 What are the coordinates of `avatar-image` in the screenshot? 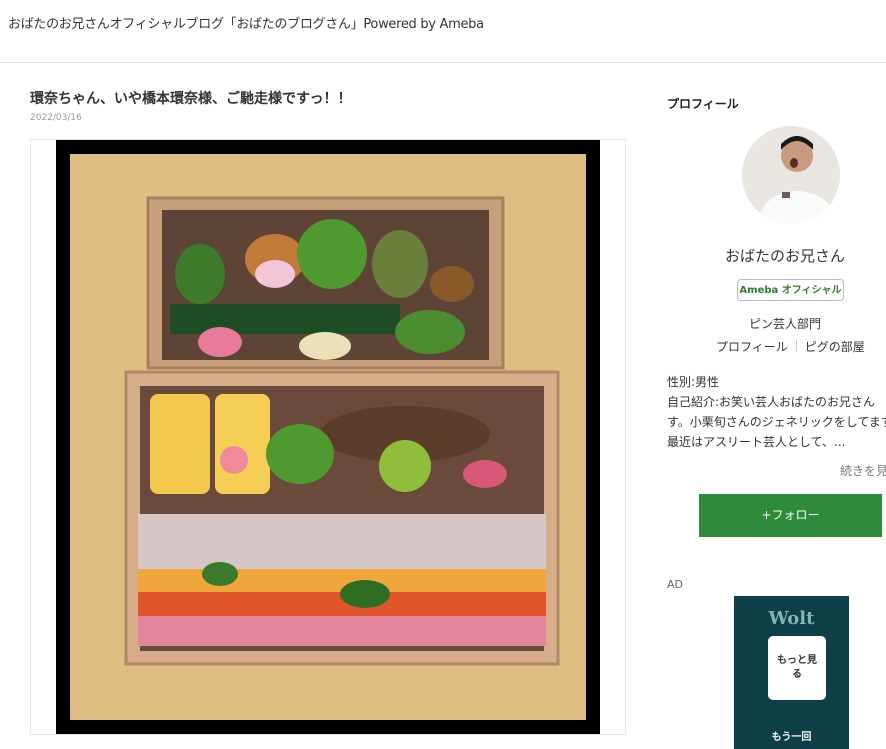 It's located at (791, 175).